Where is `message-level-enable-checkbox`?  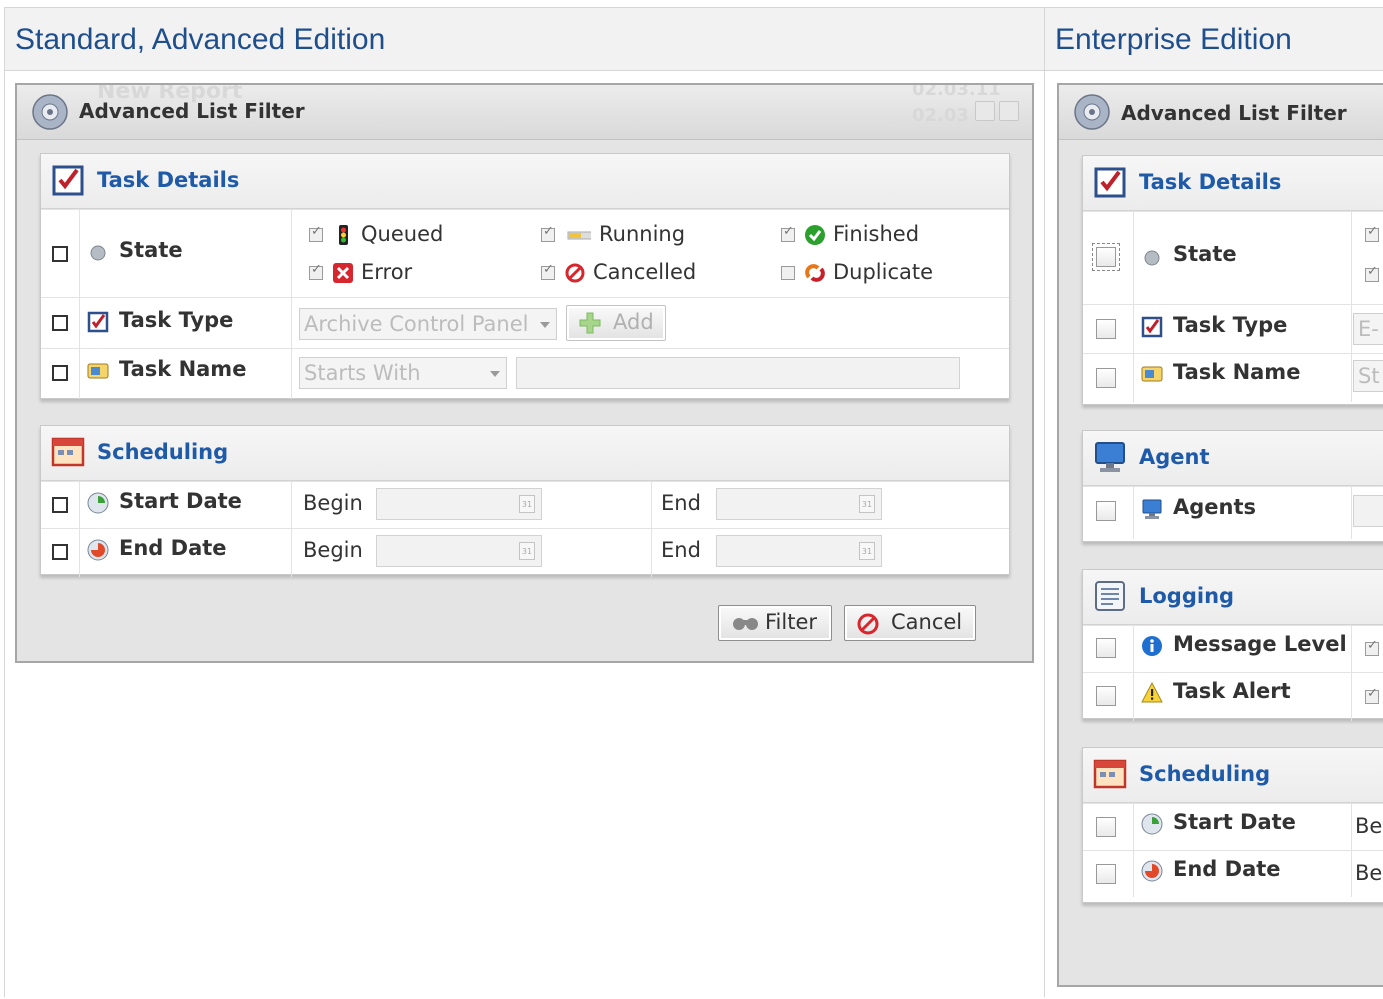
message-level-enable-checkbox is located at coordinates (1106, 648).